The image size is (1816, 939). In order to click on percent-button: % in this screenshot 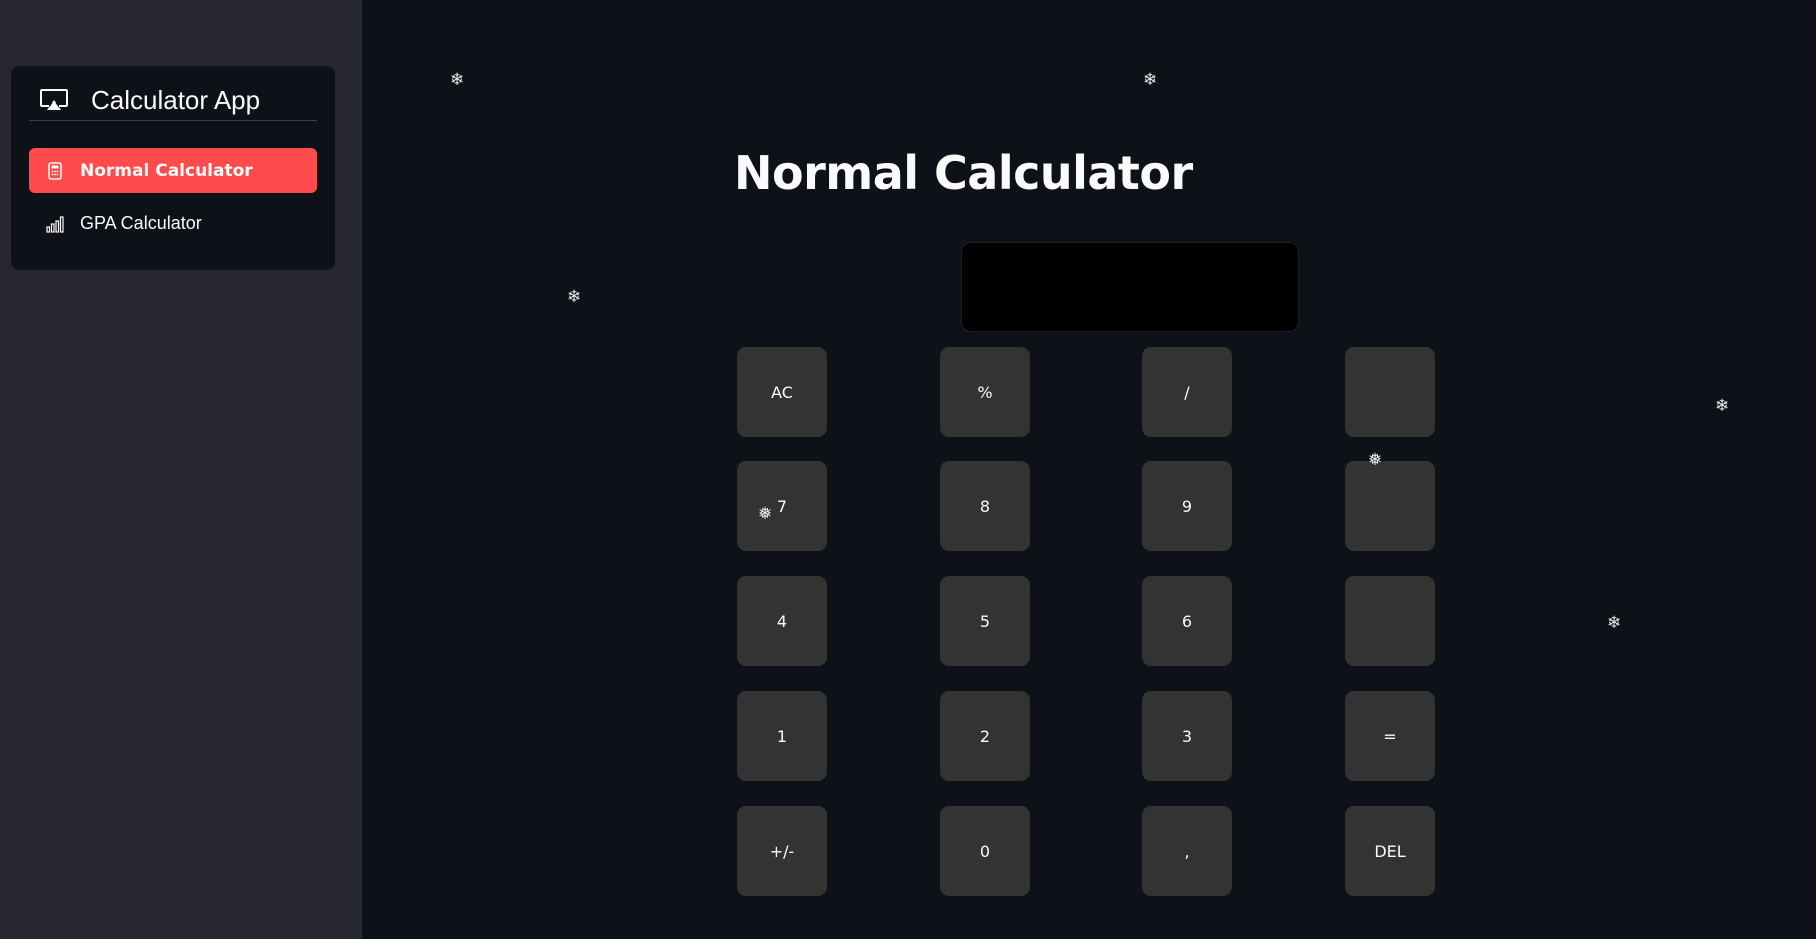, I will do `click(985, 392)`.